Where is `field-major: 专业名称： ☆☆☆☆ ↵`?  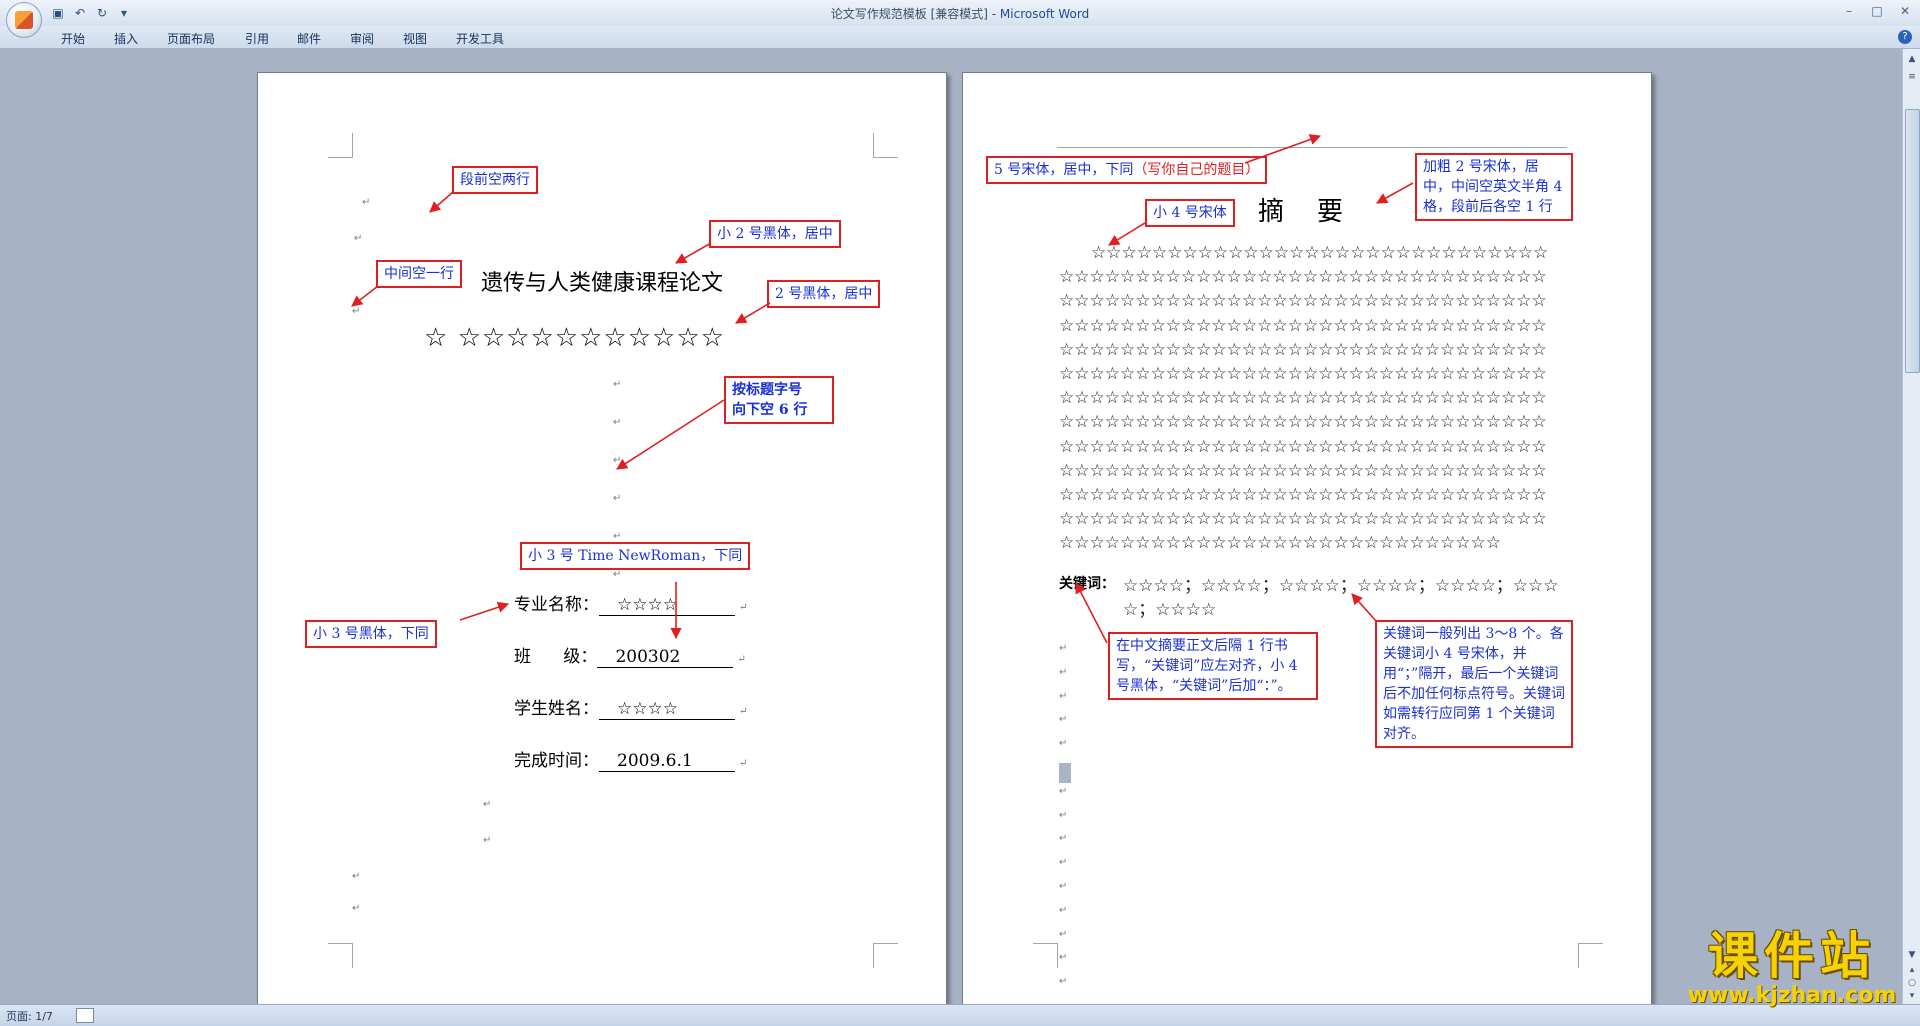
field-major: 专业名称： ☆☆☆☆ ↵ is located at coordinates (631, 605).